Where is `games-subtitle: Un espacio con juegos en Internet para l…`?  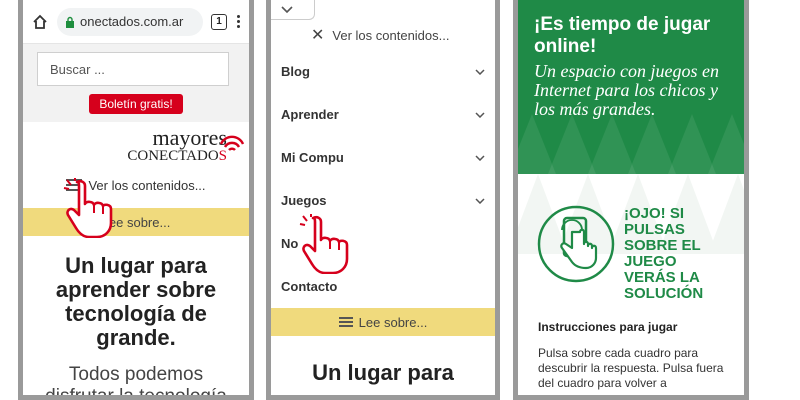 games-subtitle: Un espacio con juegos en Internet para l… is located at coordinates (626, 90).